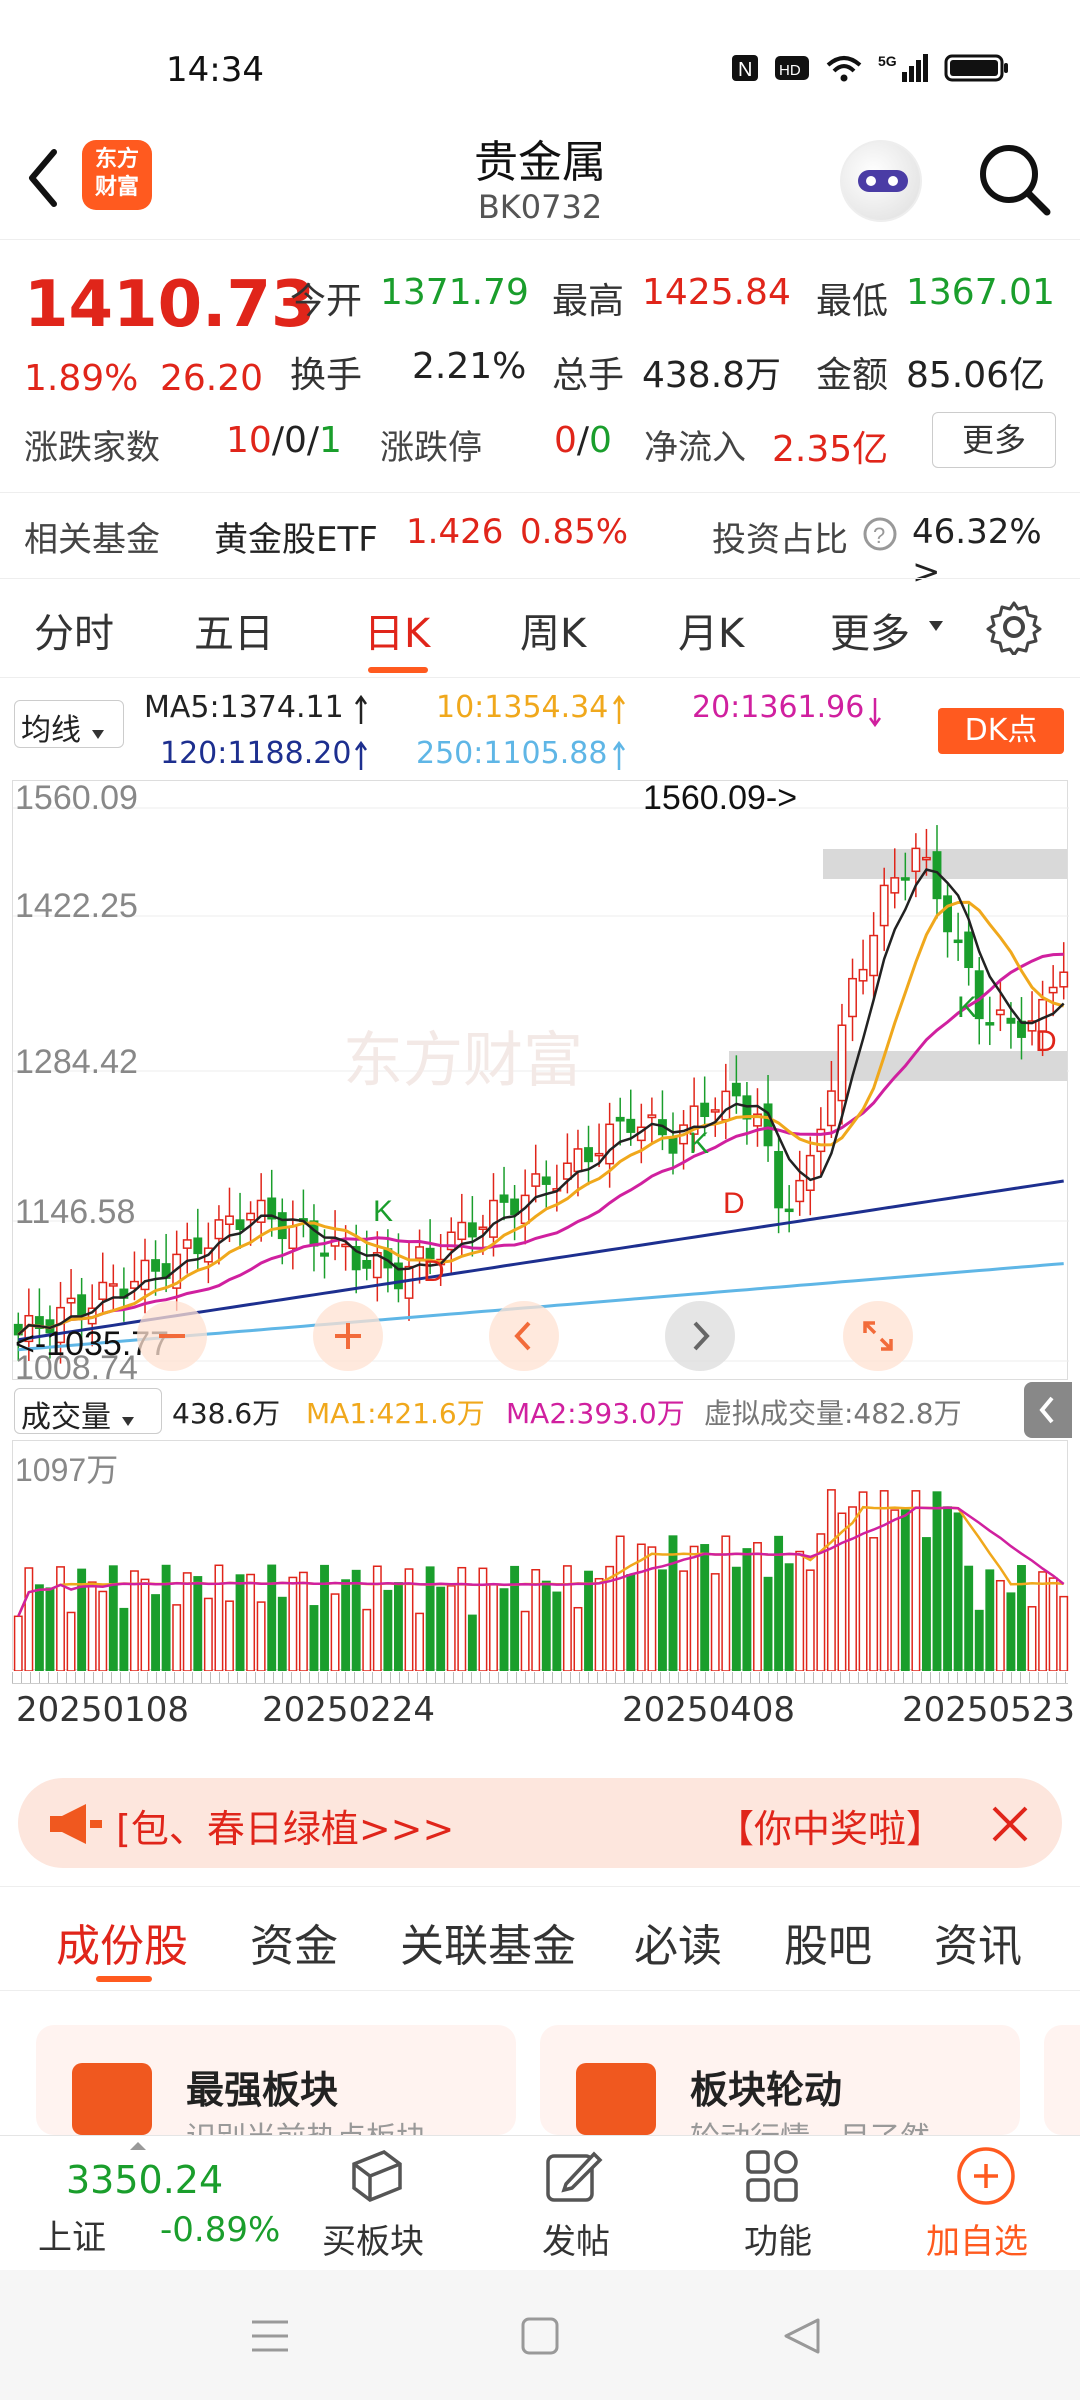  Describe the element at coordinates (1010, 1824) in the screenshot. I see `close-icon` at that location.